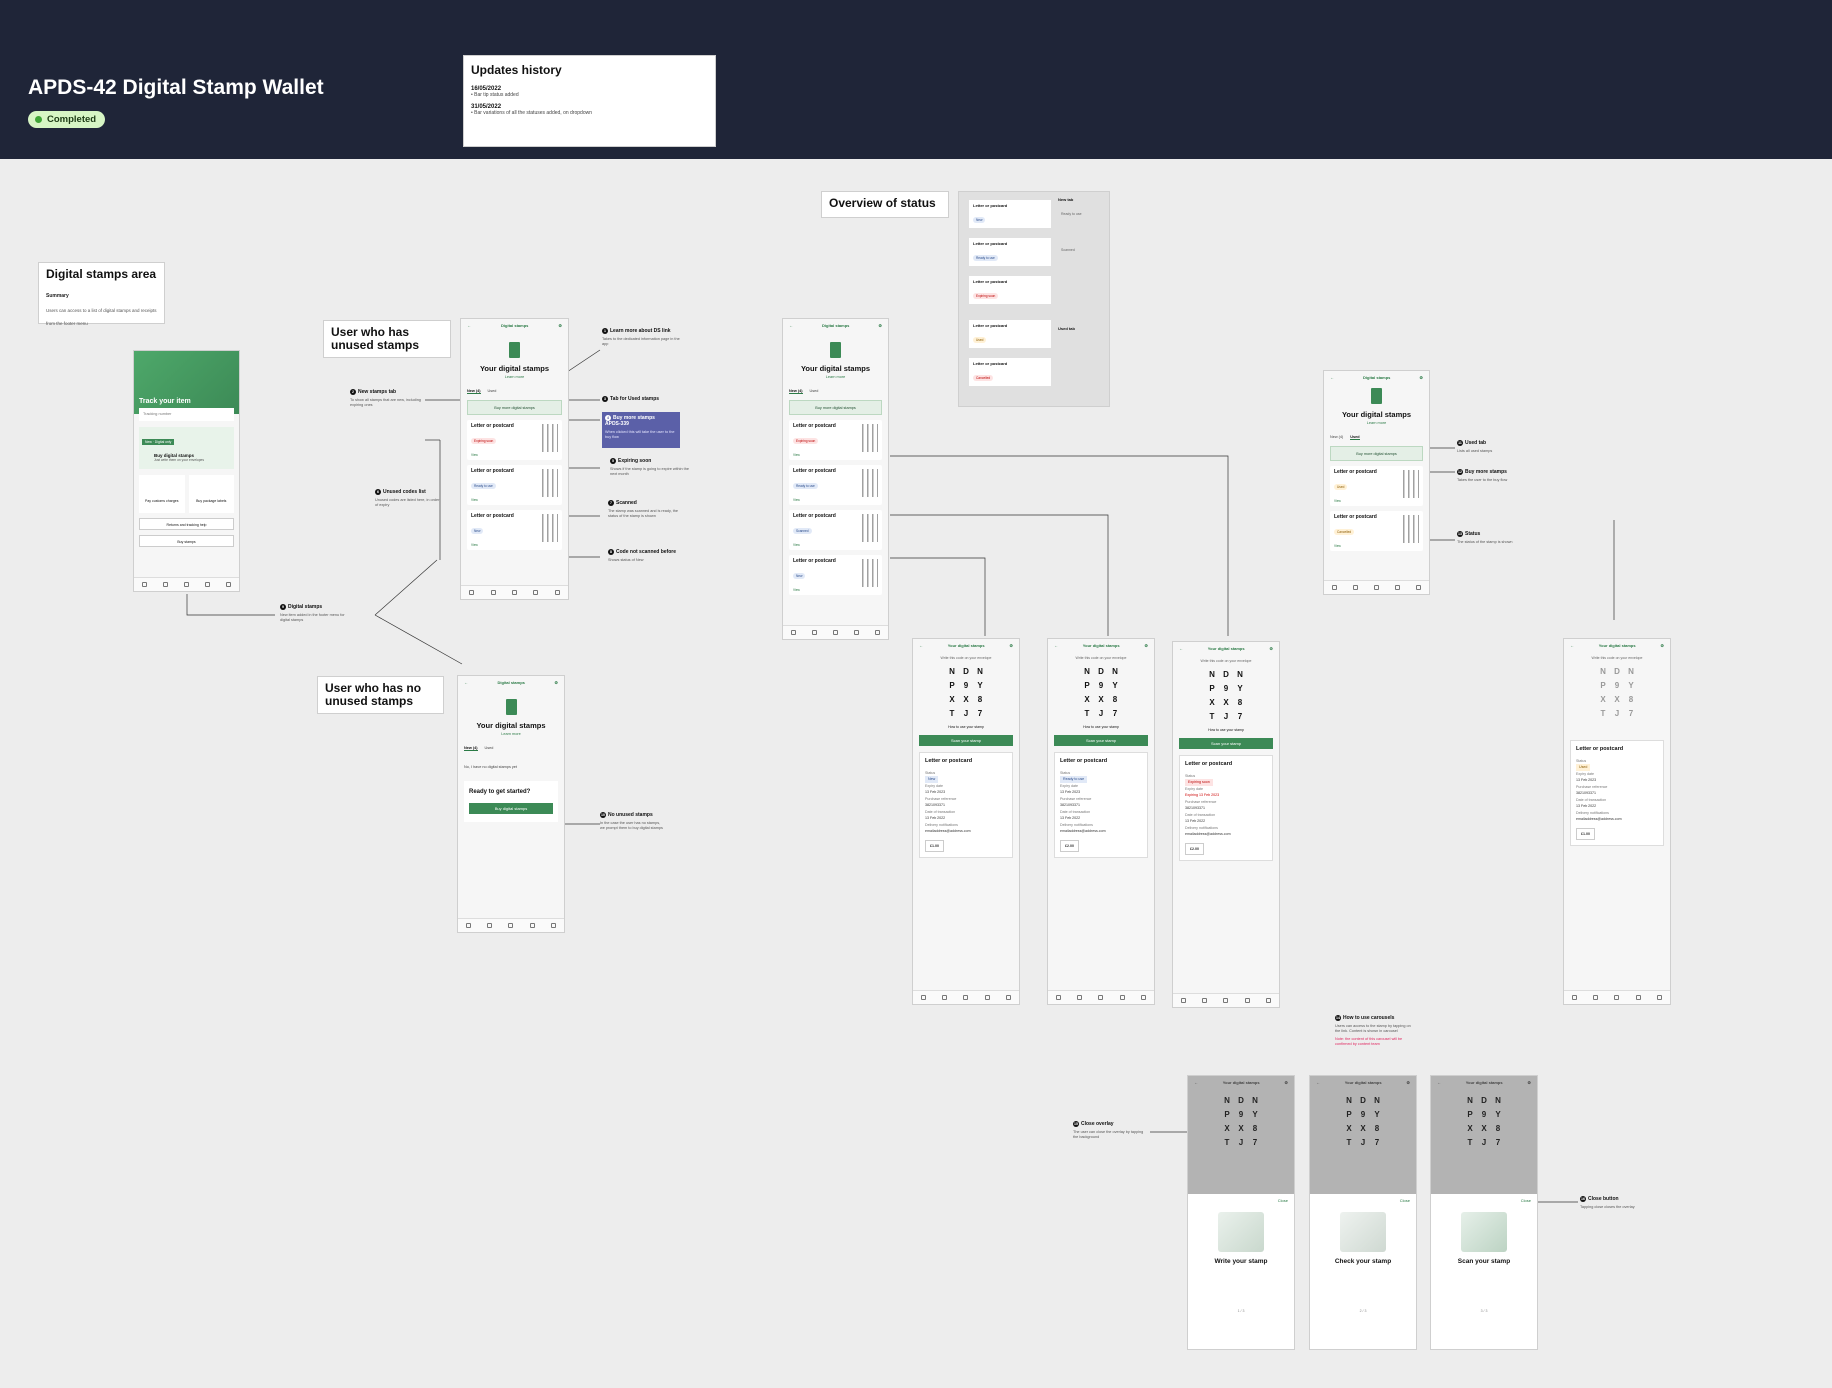 The image size is (1832, 1388). I want to click on buy-stamps-link: Buy stamps, so click(186, 541).